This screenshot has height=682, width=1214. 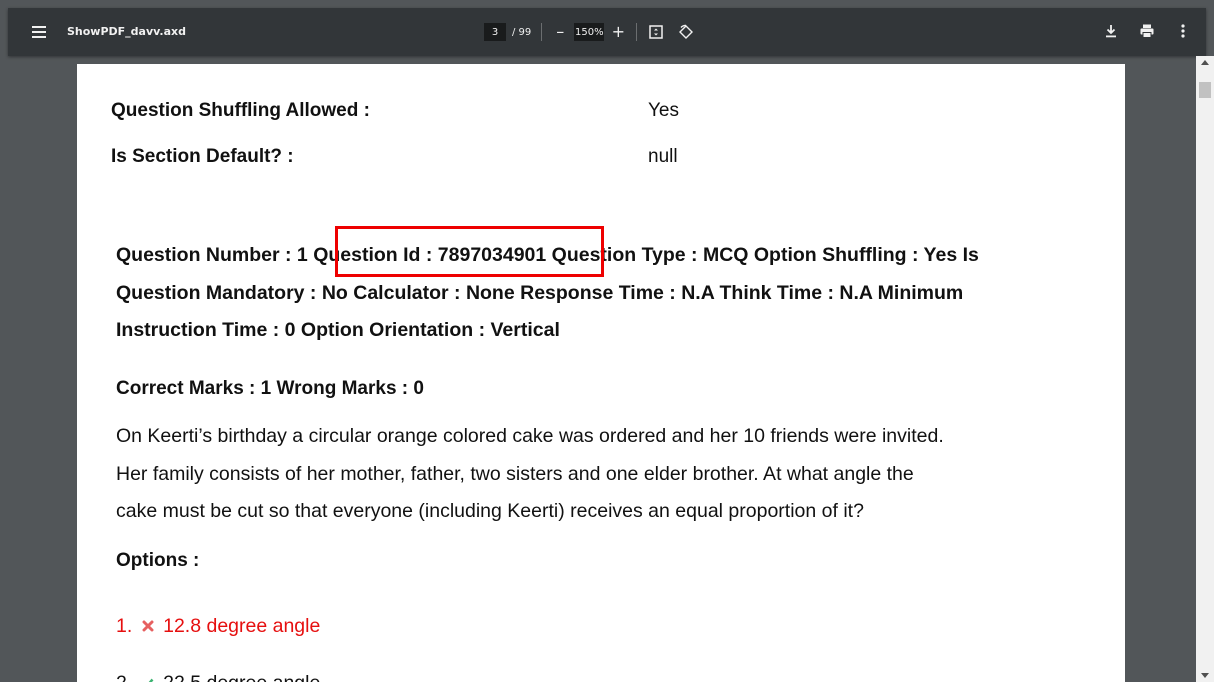 I want to click on print-icon, so click(x=1147, y=31).